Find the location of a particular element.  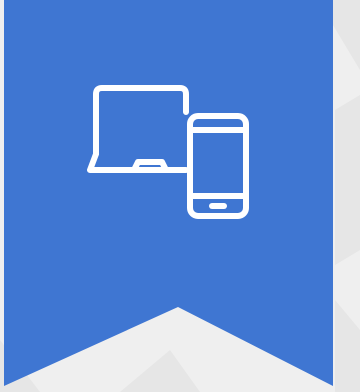

laptop-screen is located at coordinates (141, 121).